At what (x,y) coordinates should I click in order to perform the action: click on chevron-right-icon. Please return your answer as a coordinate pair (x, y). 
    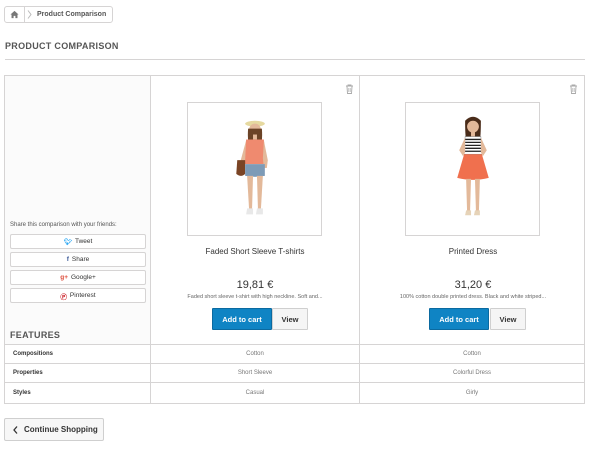
    Looking at the image, I should click on (29, 14).